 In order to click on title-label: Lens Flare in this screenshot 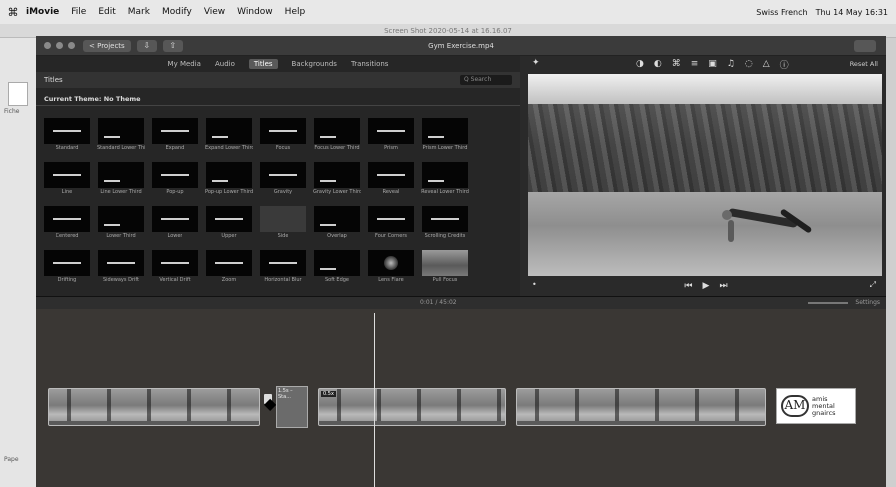, I will do `click(391, 280)`.